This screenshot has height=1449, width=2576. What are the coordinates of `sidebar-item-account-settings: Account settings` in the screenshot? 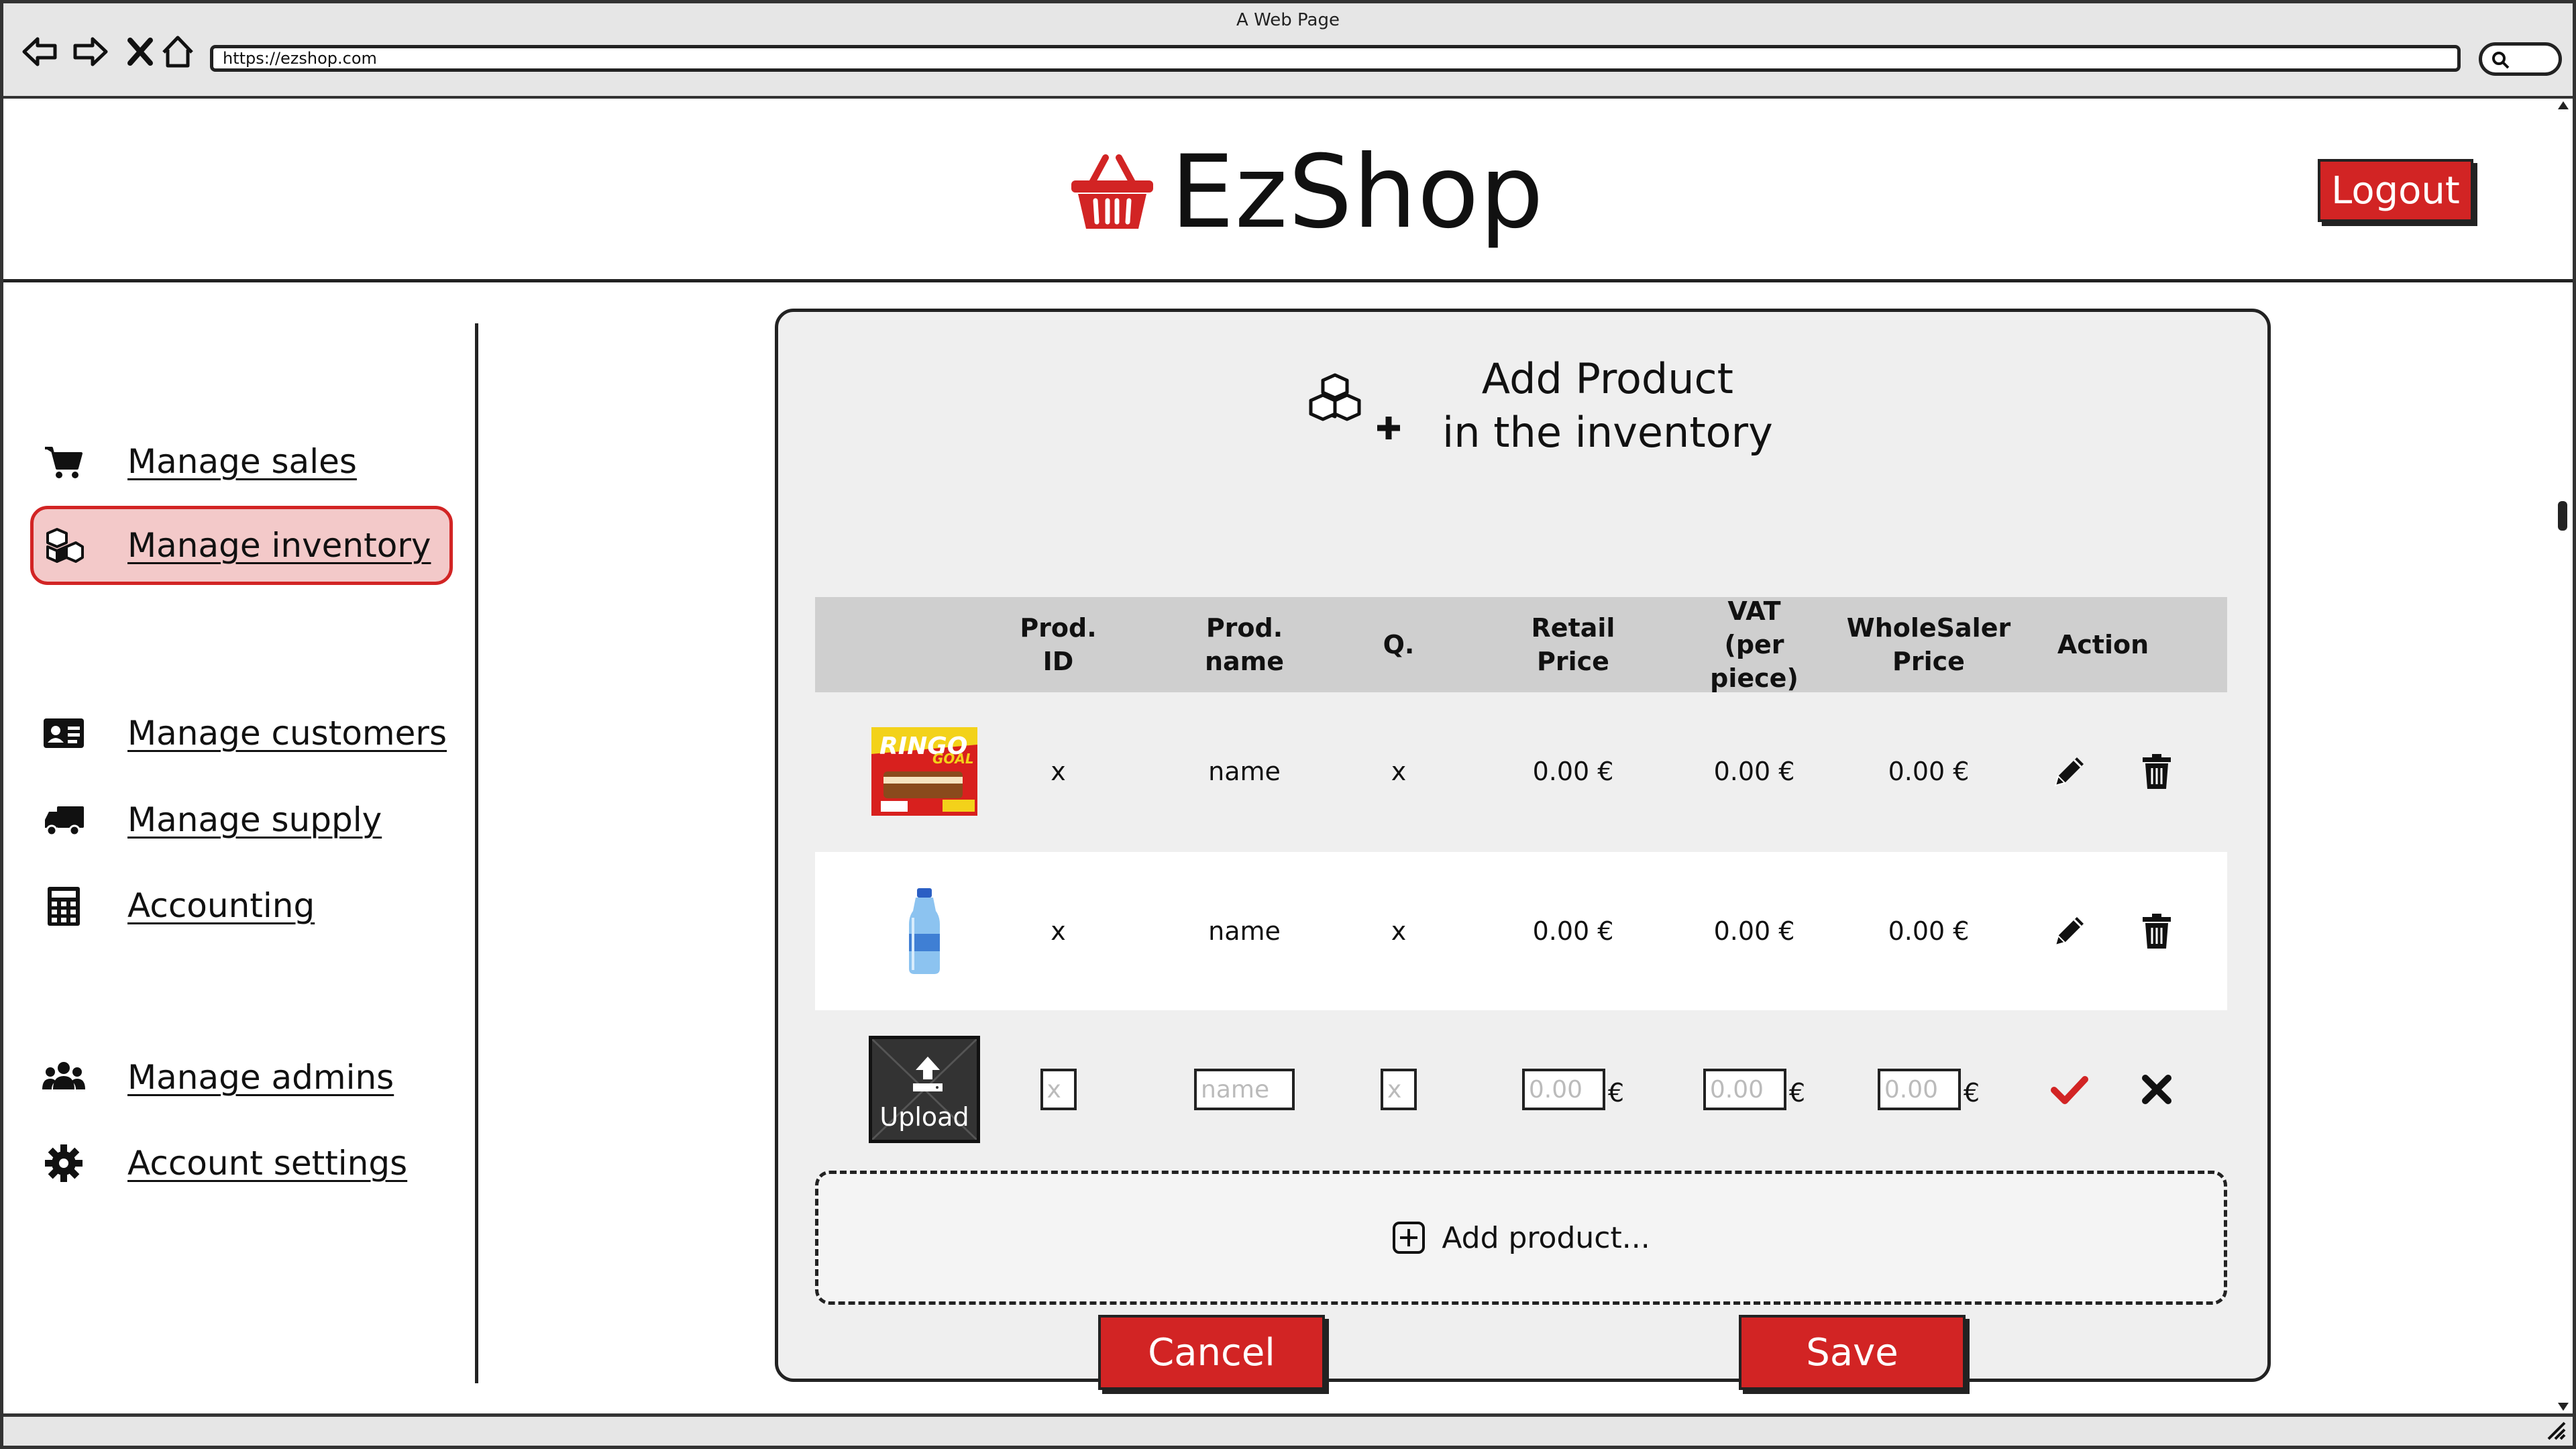 It's located at (241, 1163).